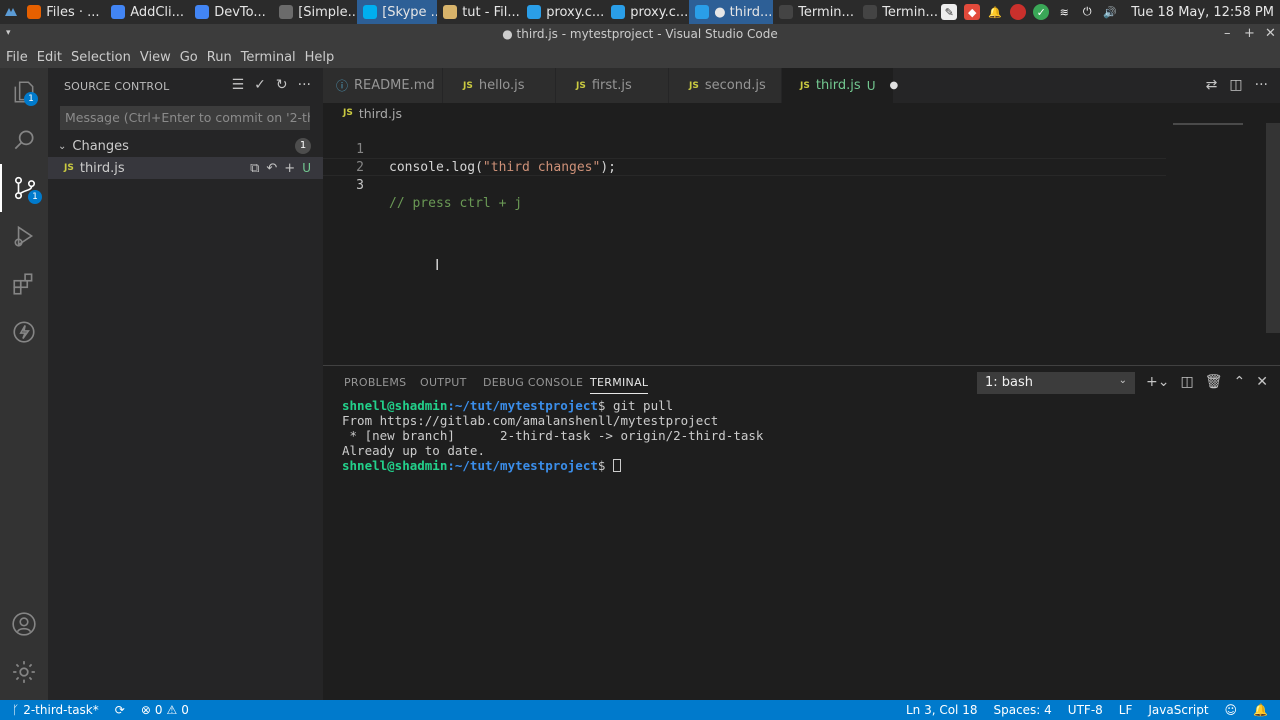  What do you see at coordinates (1202, 12) in the screenshot?
I see `clock: Tue 18 May, 12:58 PM` at bounding box center [1202, 12].